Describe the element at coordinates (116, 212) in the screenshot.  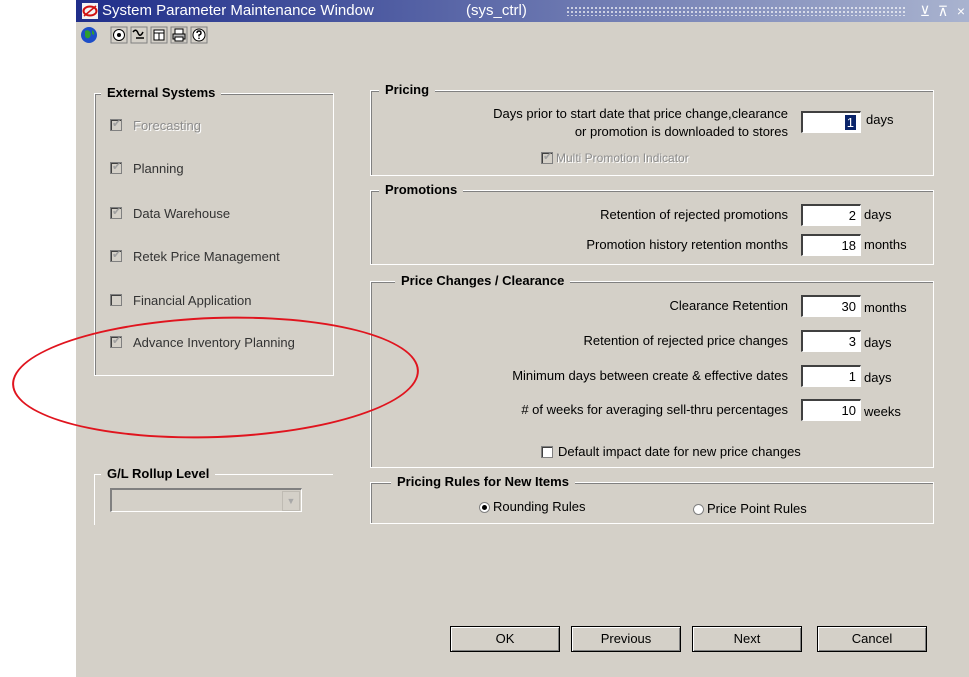
I see `data-warehouse-checkbox: ✔` at that location.